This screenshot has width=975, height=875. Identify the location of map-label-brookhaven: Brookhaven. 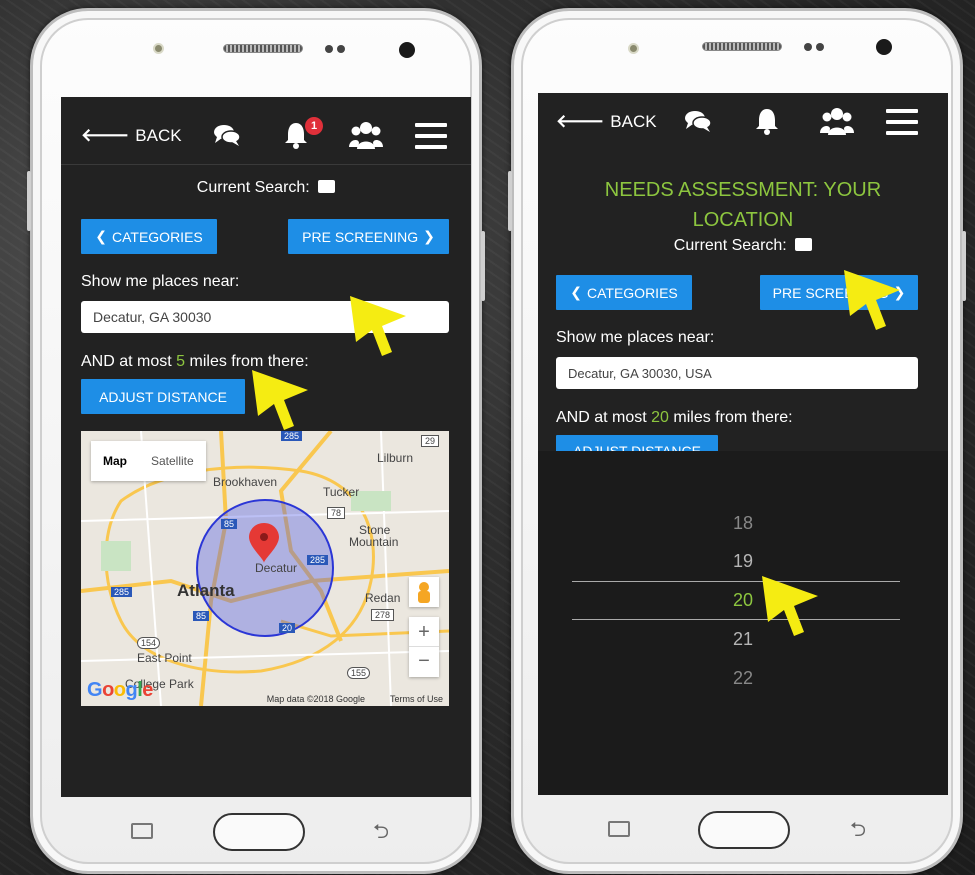
(245, 482).